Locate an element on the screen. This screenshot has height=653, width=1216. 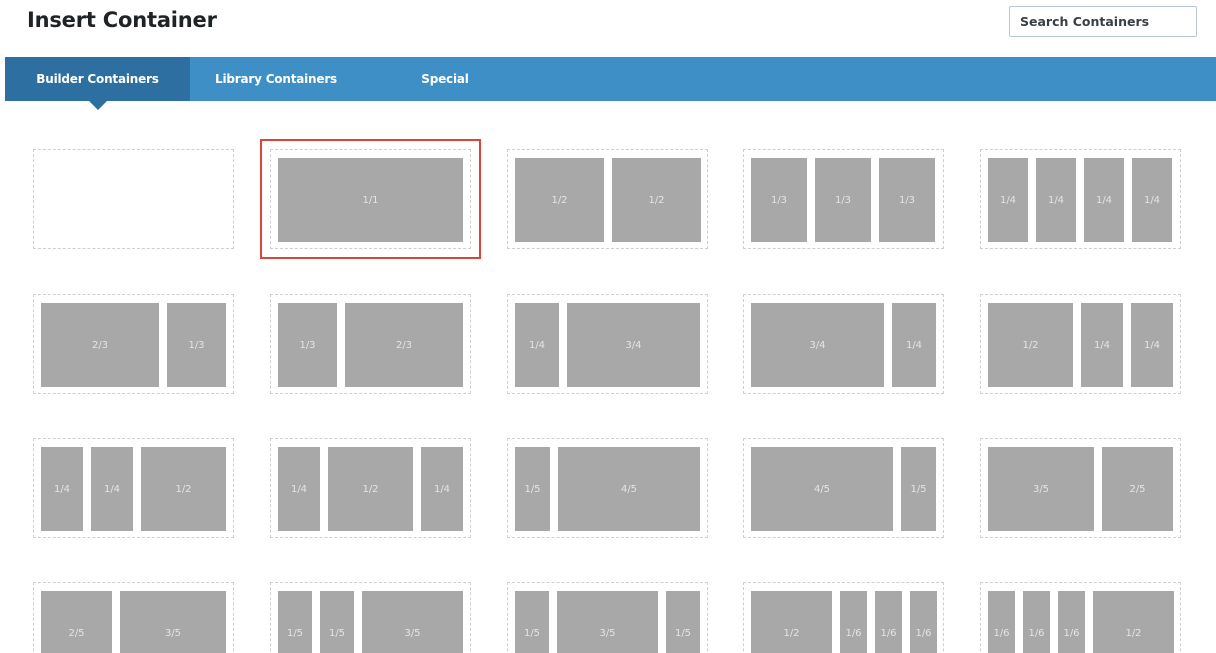
container-layout-option: 1/2 1/2 is located at coordinates (607, 199).